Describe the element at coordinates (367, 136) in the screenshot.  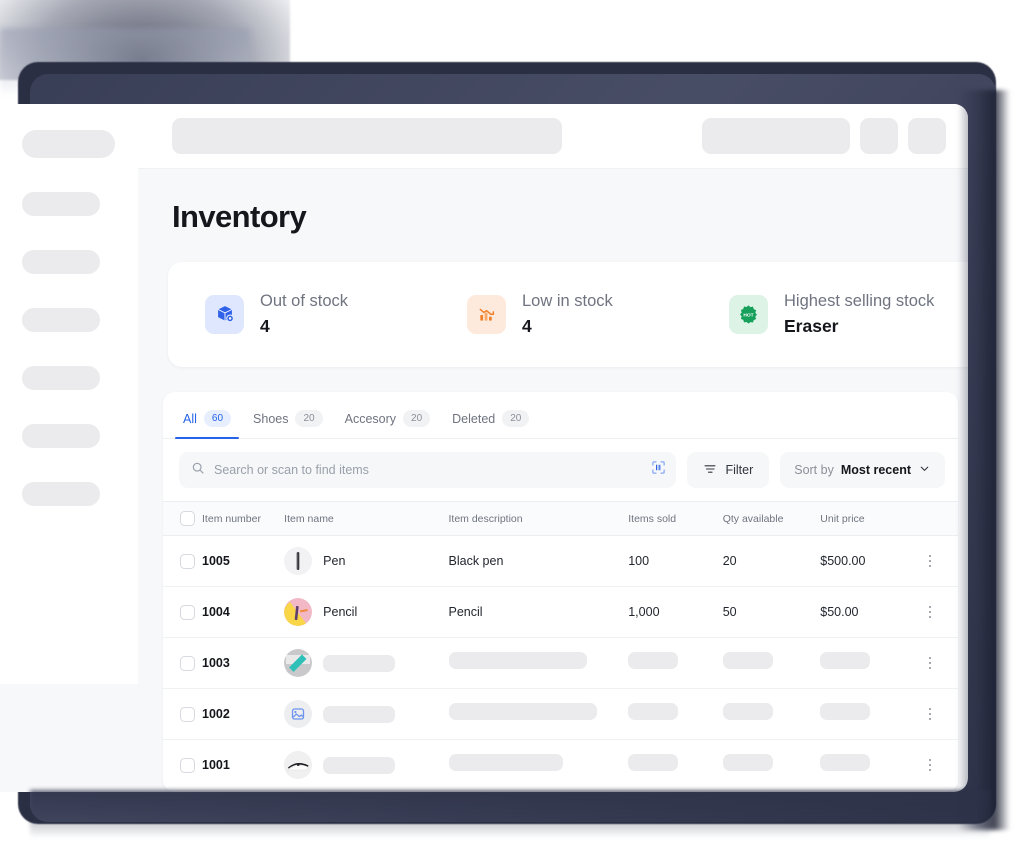
I see `topbar-search-skeleton` at that location.